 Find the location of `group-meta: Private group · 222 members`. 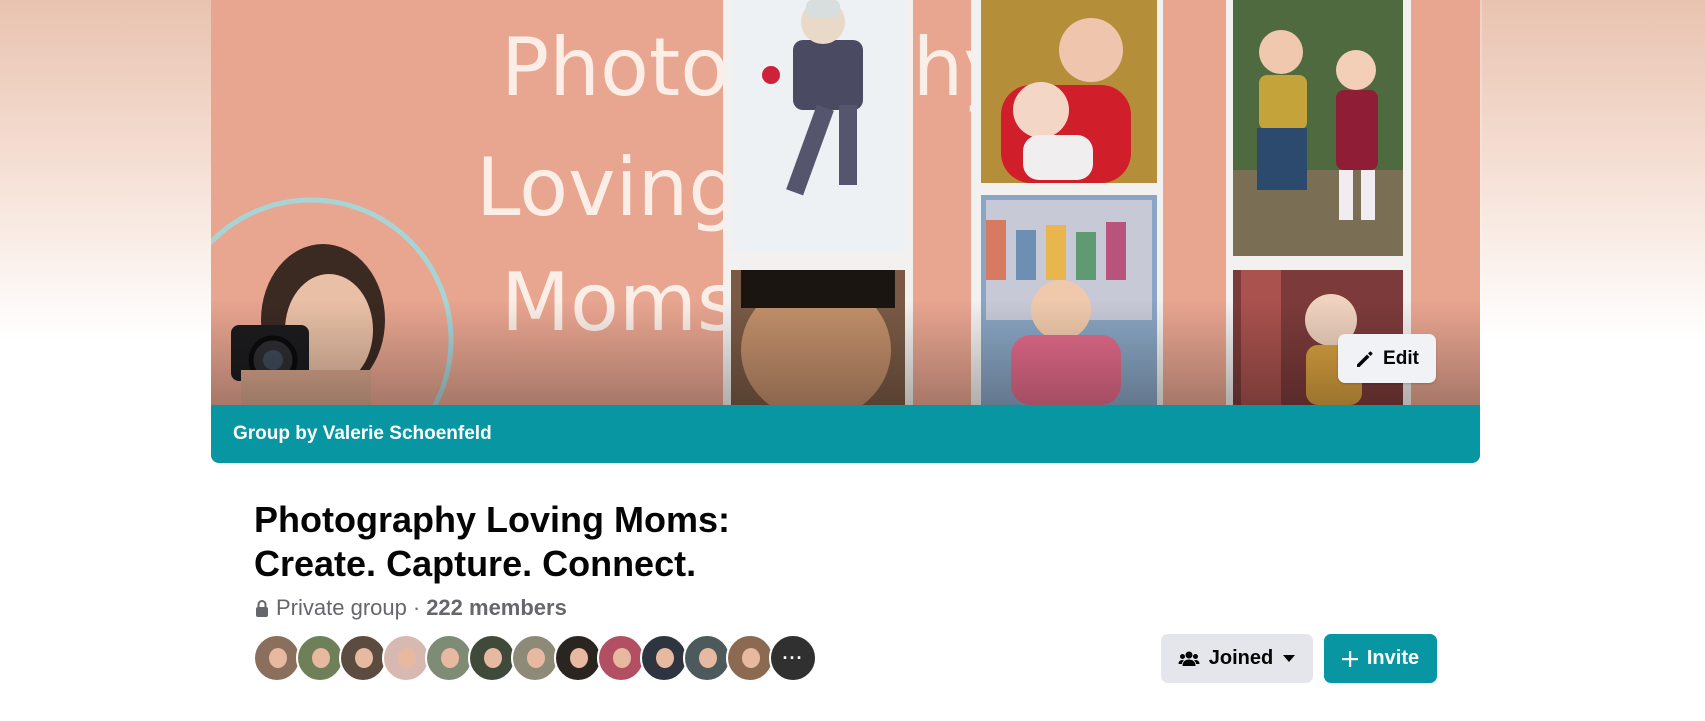

group-meta: Private group · 222 members is located at coordinates (410, 608).